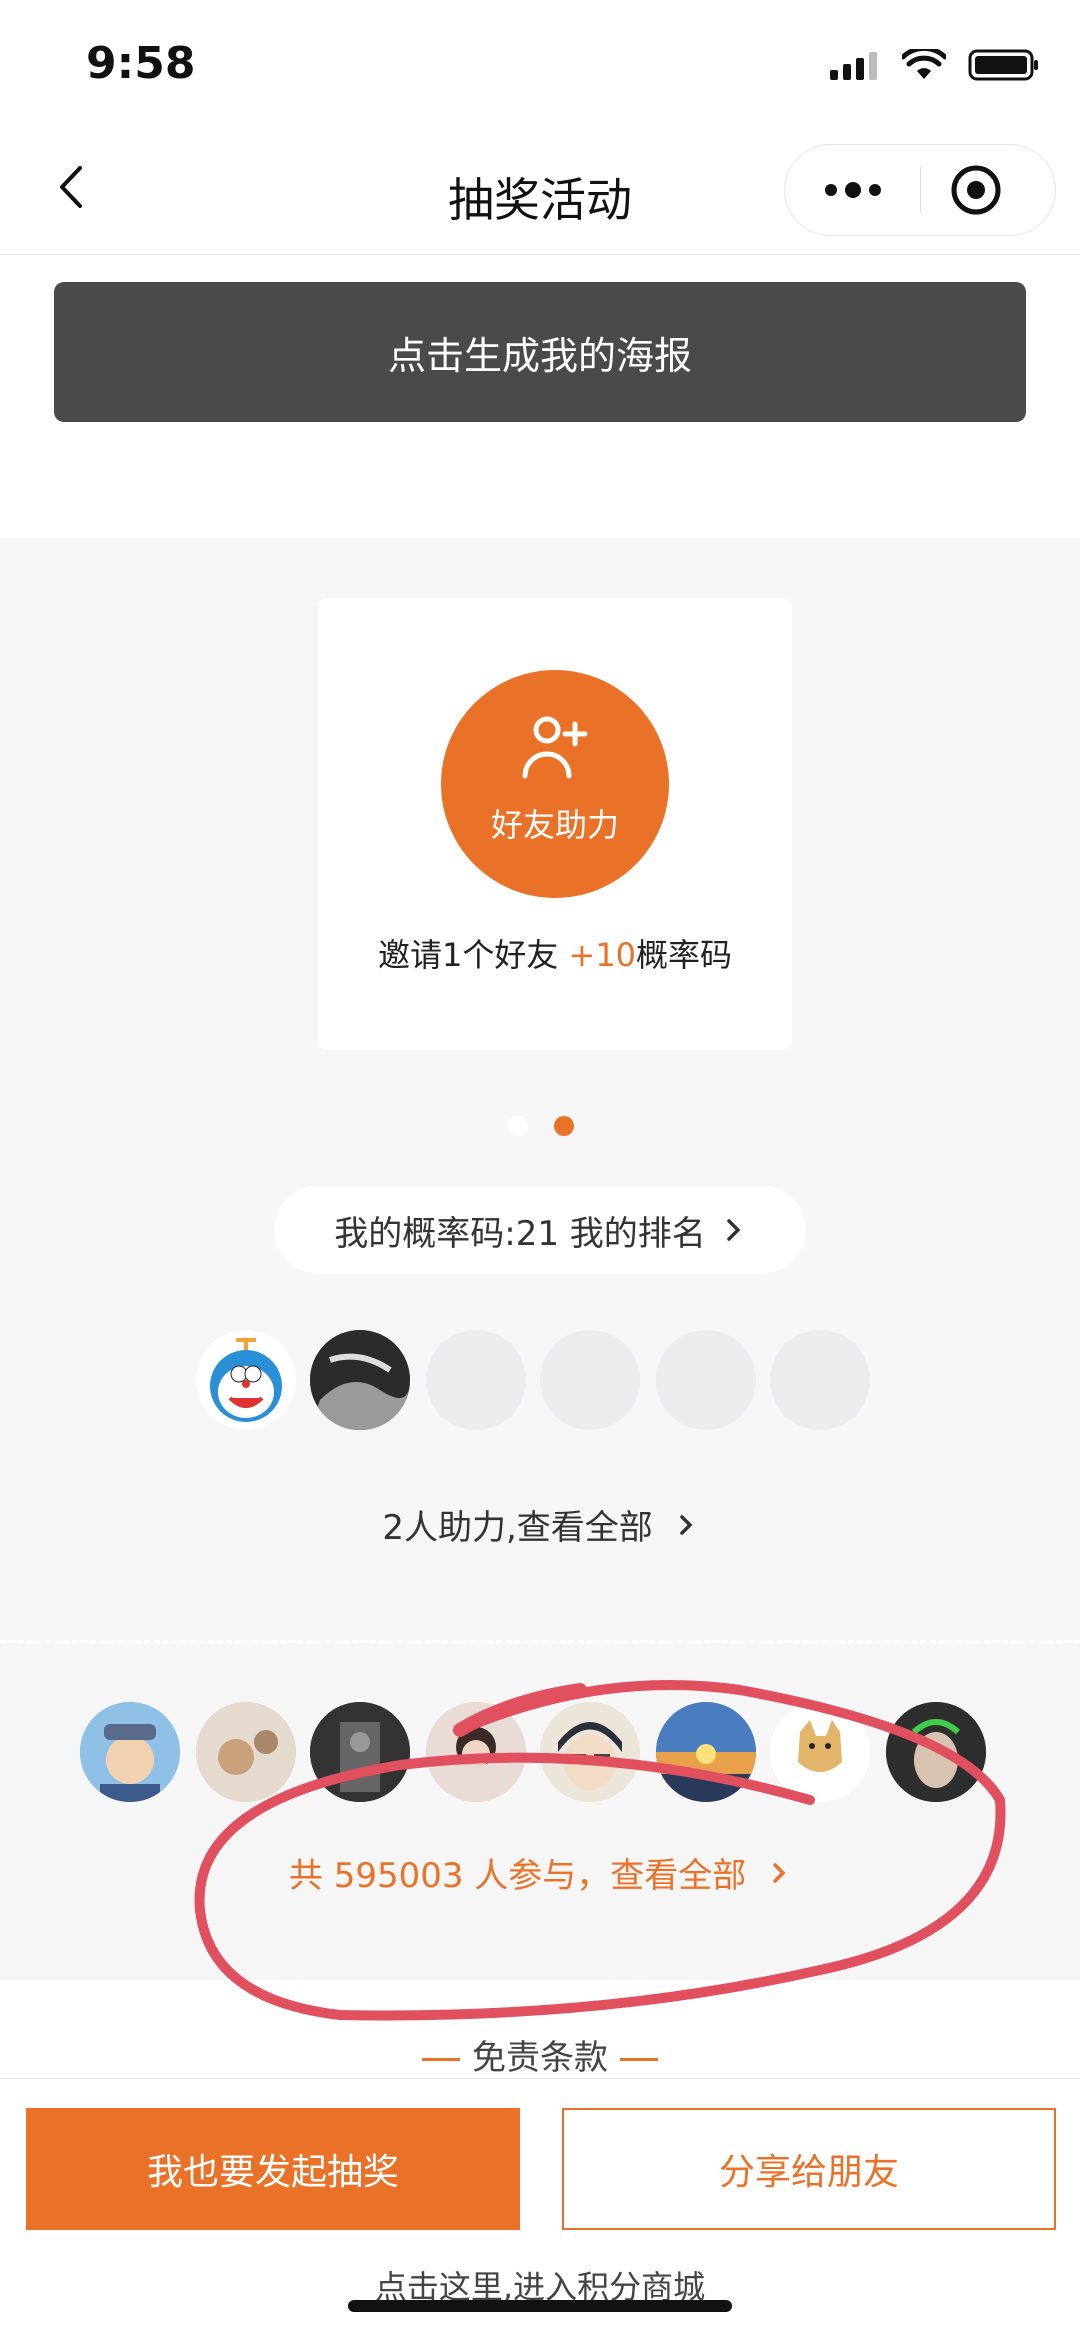 Image resolution: width=1080 pixels, height=2338 pixels. Describe the element at coordinates (141, 63) in the screenshot. I see `status-time: 9:58` at that location.